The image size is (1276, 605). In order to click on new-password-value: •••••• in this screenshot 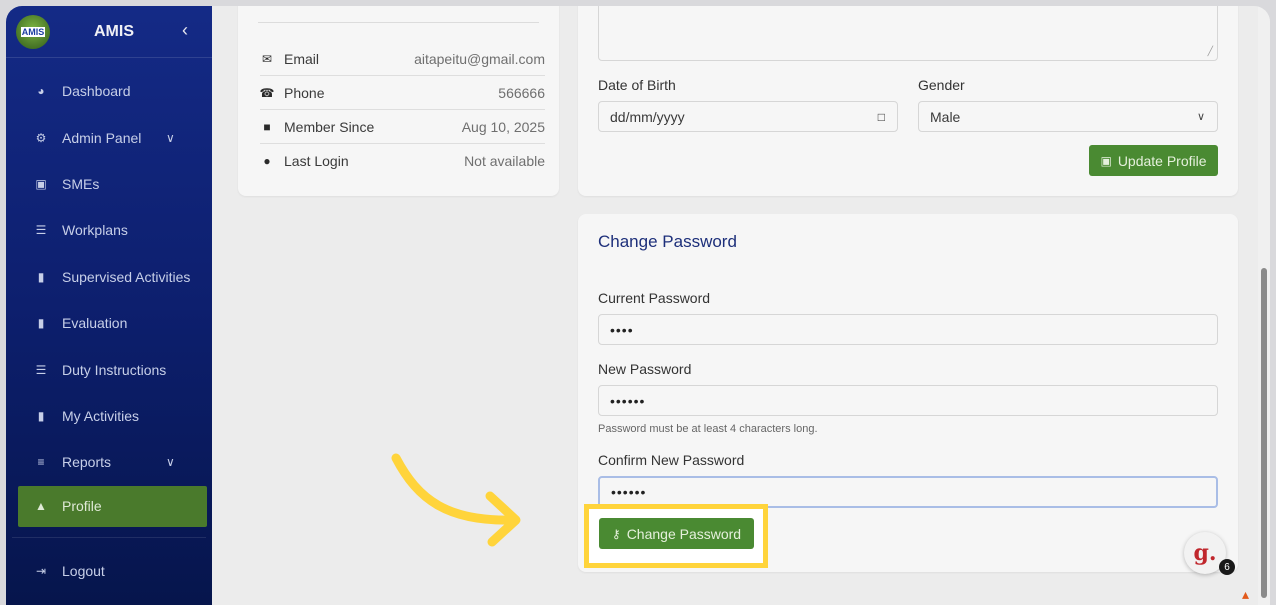, I will do `click(628, 400)`.